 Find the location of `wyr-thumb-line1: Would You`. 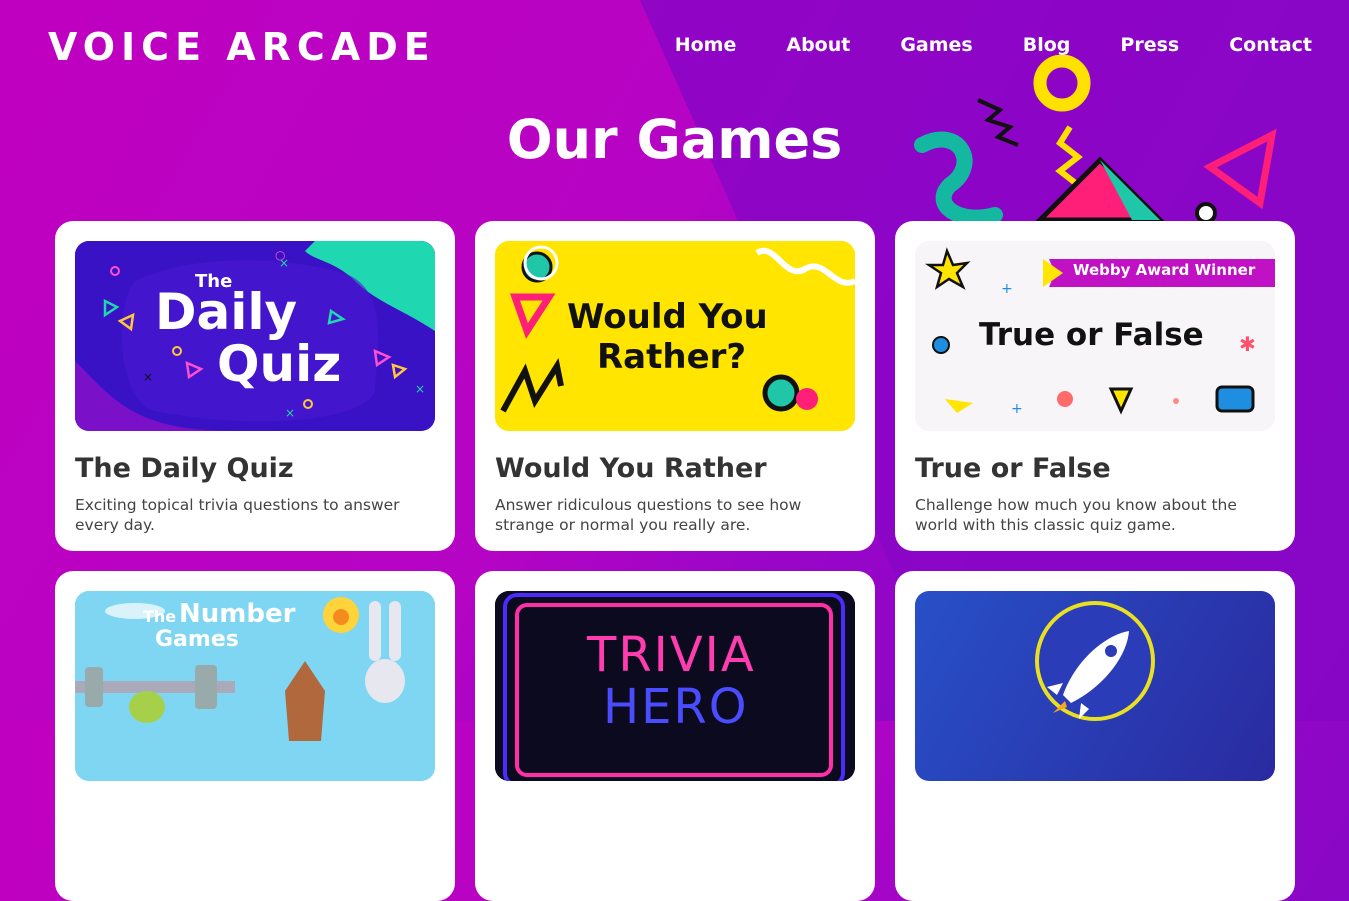

wyr-thumb-line1: Would You is located at coordinates (667, 317).